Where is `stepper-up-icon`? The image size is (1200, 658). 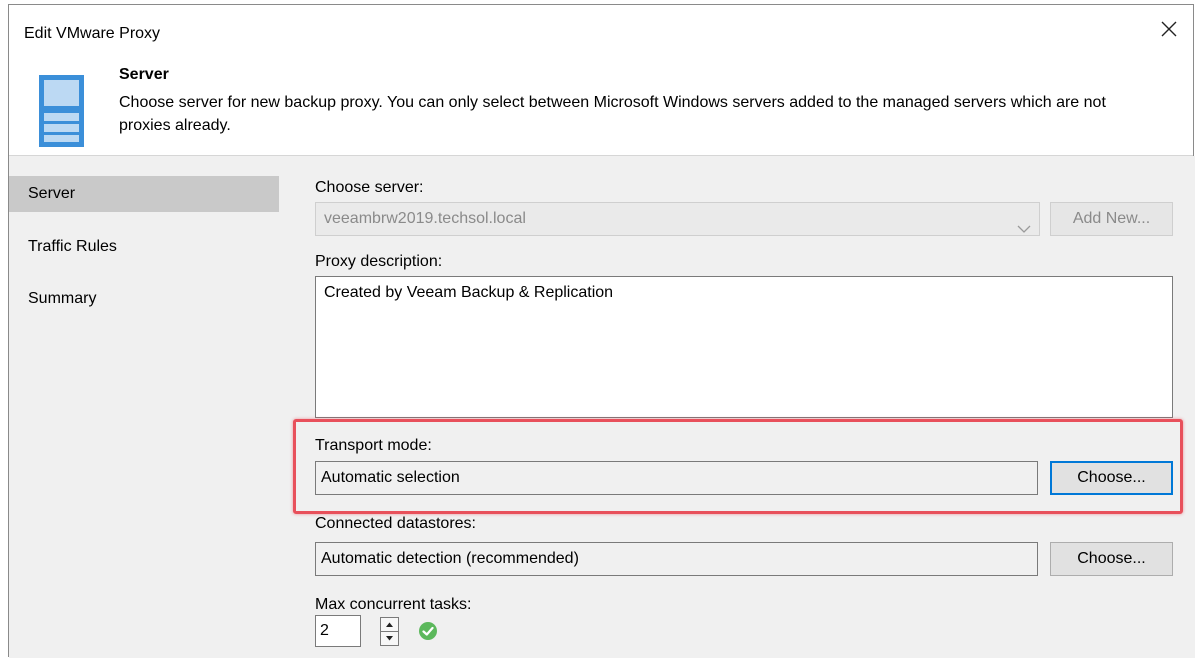
stepper-up-icon is located at coordinates (389, 625).